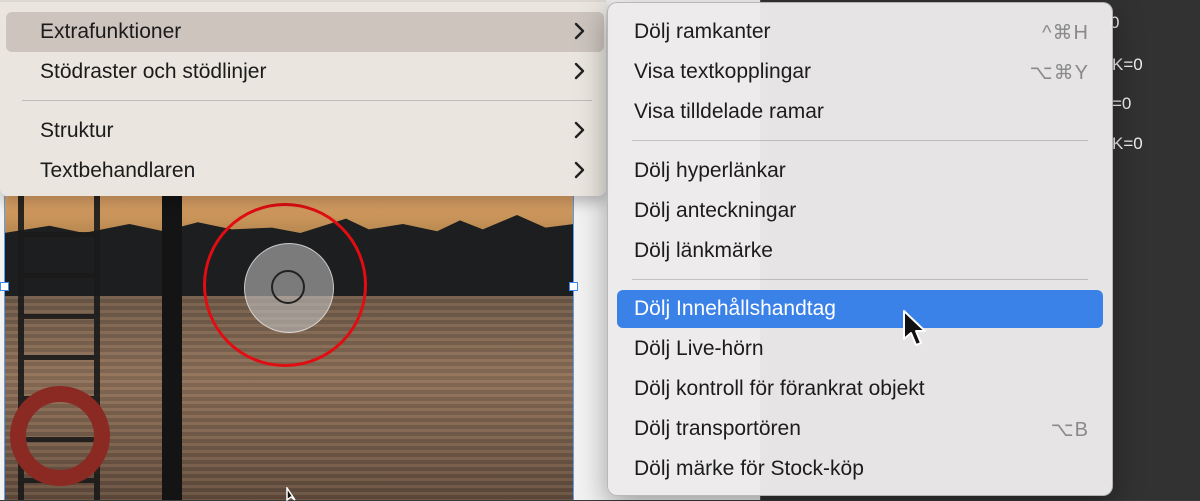 This screenshot has width=1200, height=501. What do you see at coordinates (573, 286) in the screenshot?
I see `frame-handle-right` at bounding box center [573, 286].